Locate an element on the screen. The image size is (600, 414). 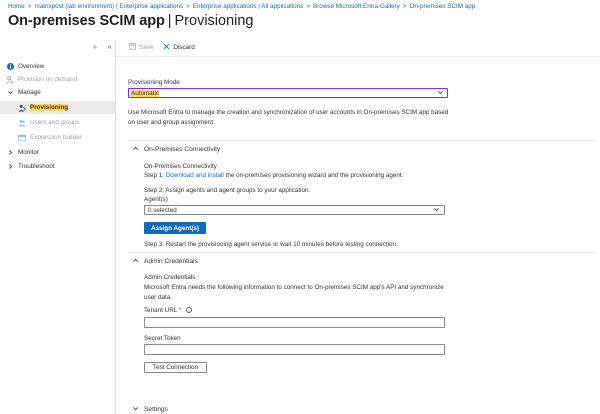
onprem-section-header: On-Premises Connectivity is located at coordinates (176, 149).